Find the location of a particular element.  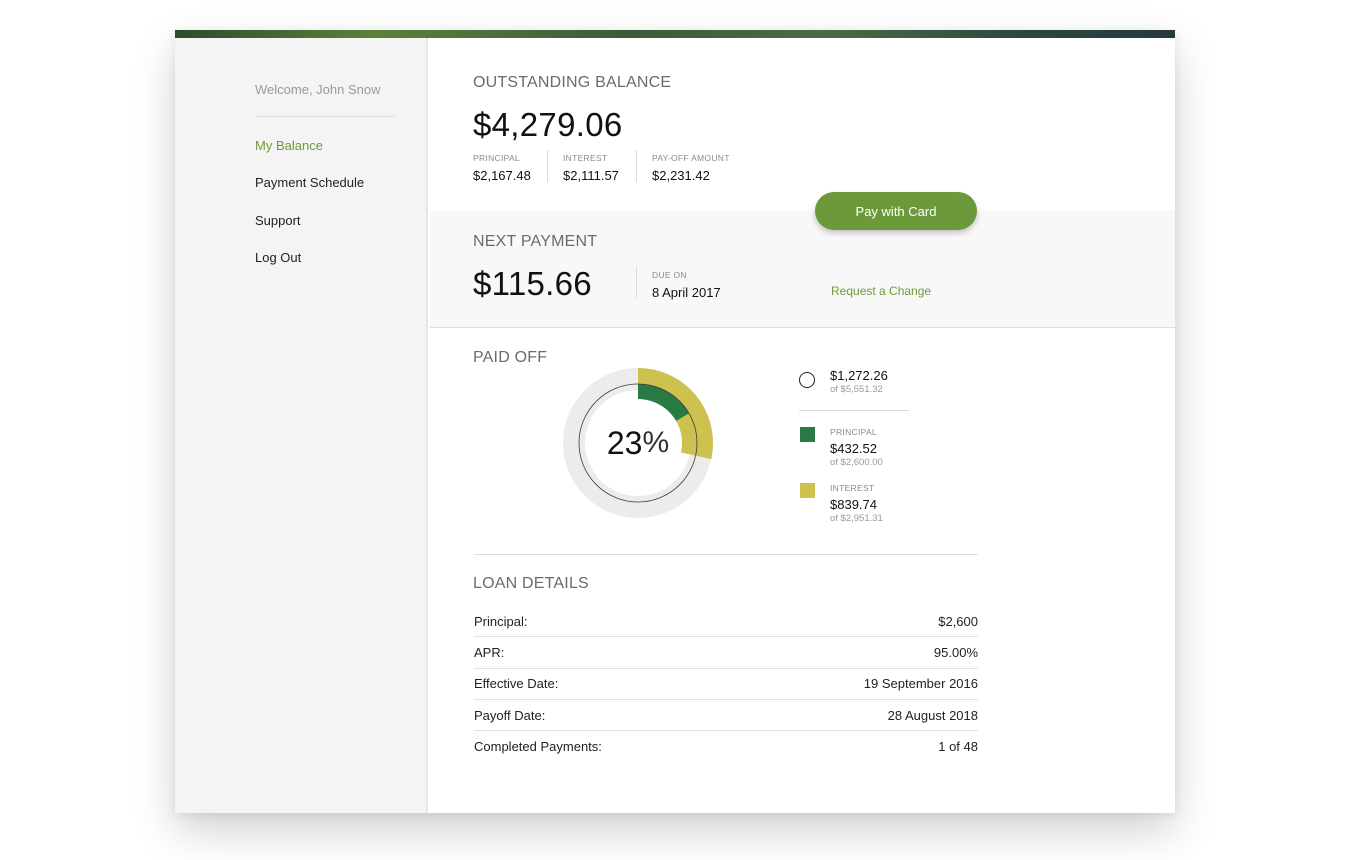

payoff-amount-value: $2,231.42 is located at coordinates (681, 175).